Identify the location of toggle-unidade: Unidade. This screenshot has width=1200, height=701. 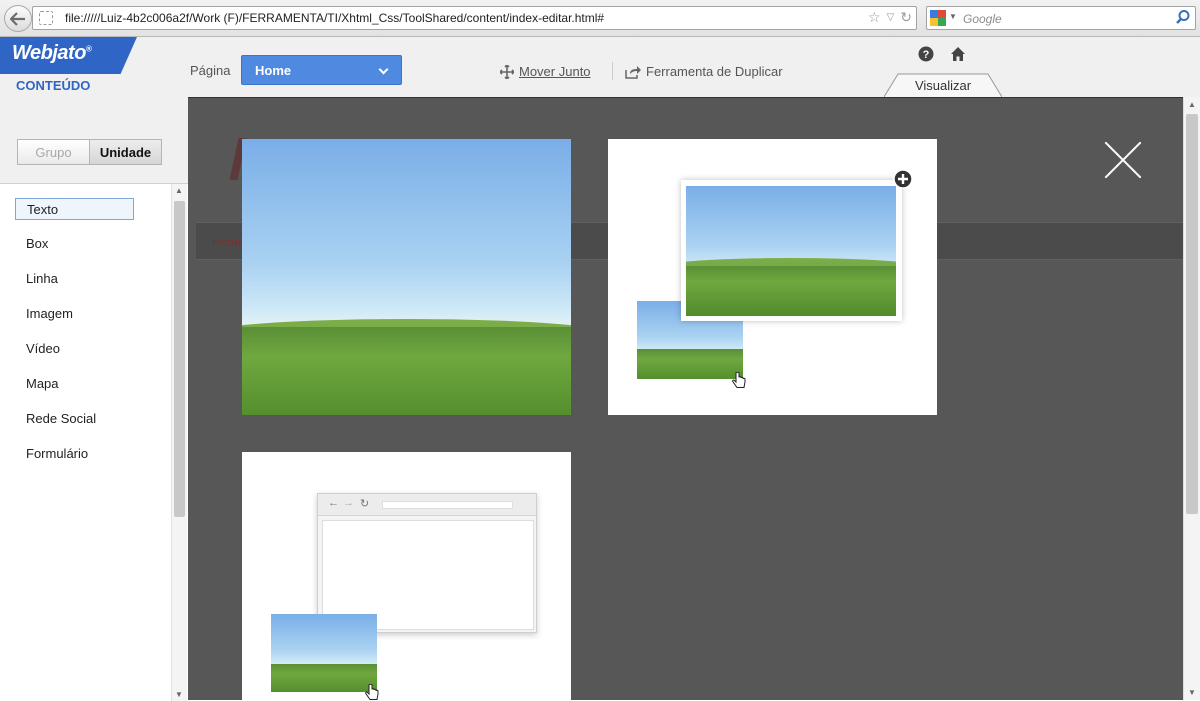
(125, 152).